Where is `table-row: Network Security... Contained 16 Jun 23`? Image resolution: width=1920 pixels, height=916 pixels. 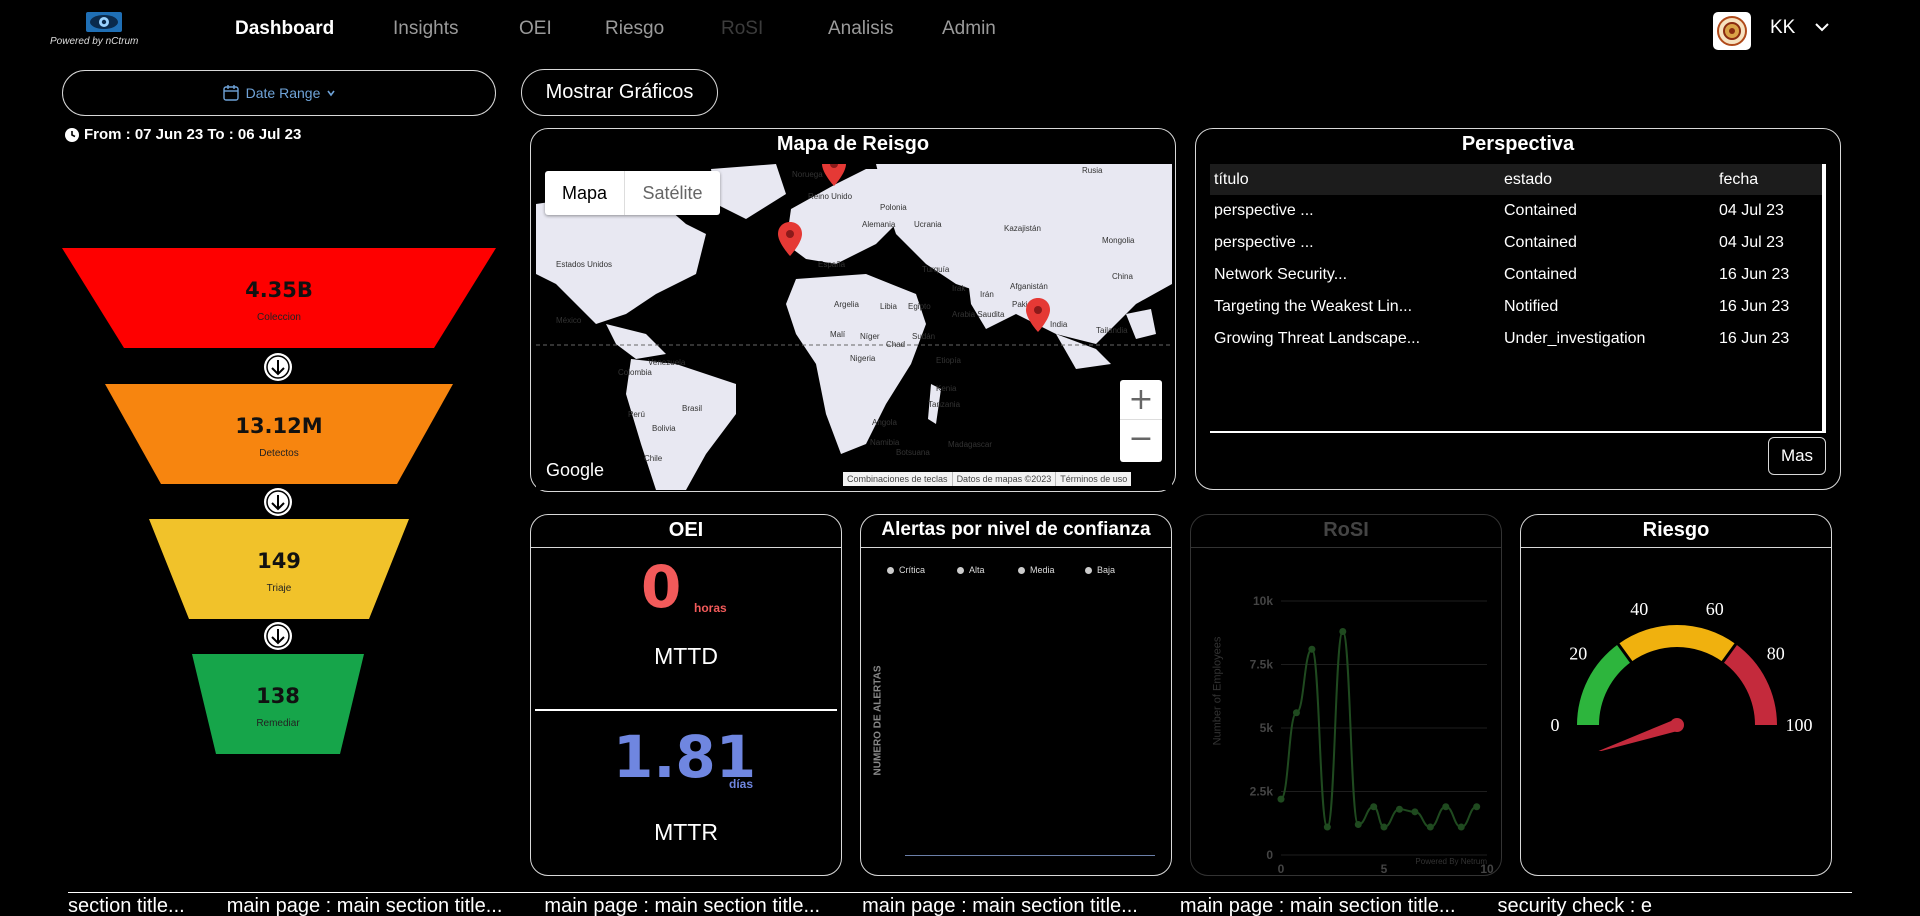
table-row: Network Security... Contained 16 Jun 23 is located at coordinates (1516, 275).